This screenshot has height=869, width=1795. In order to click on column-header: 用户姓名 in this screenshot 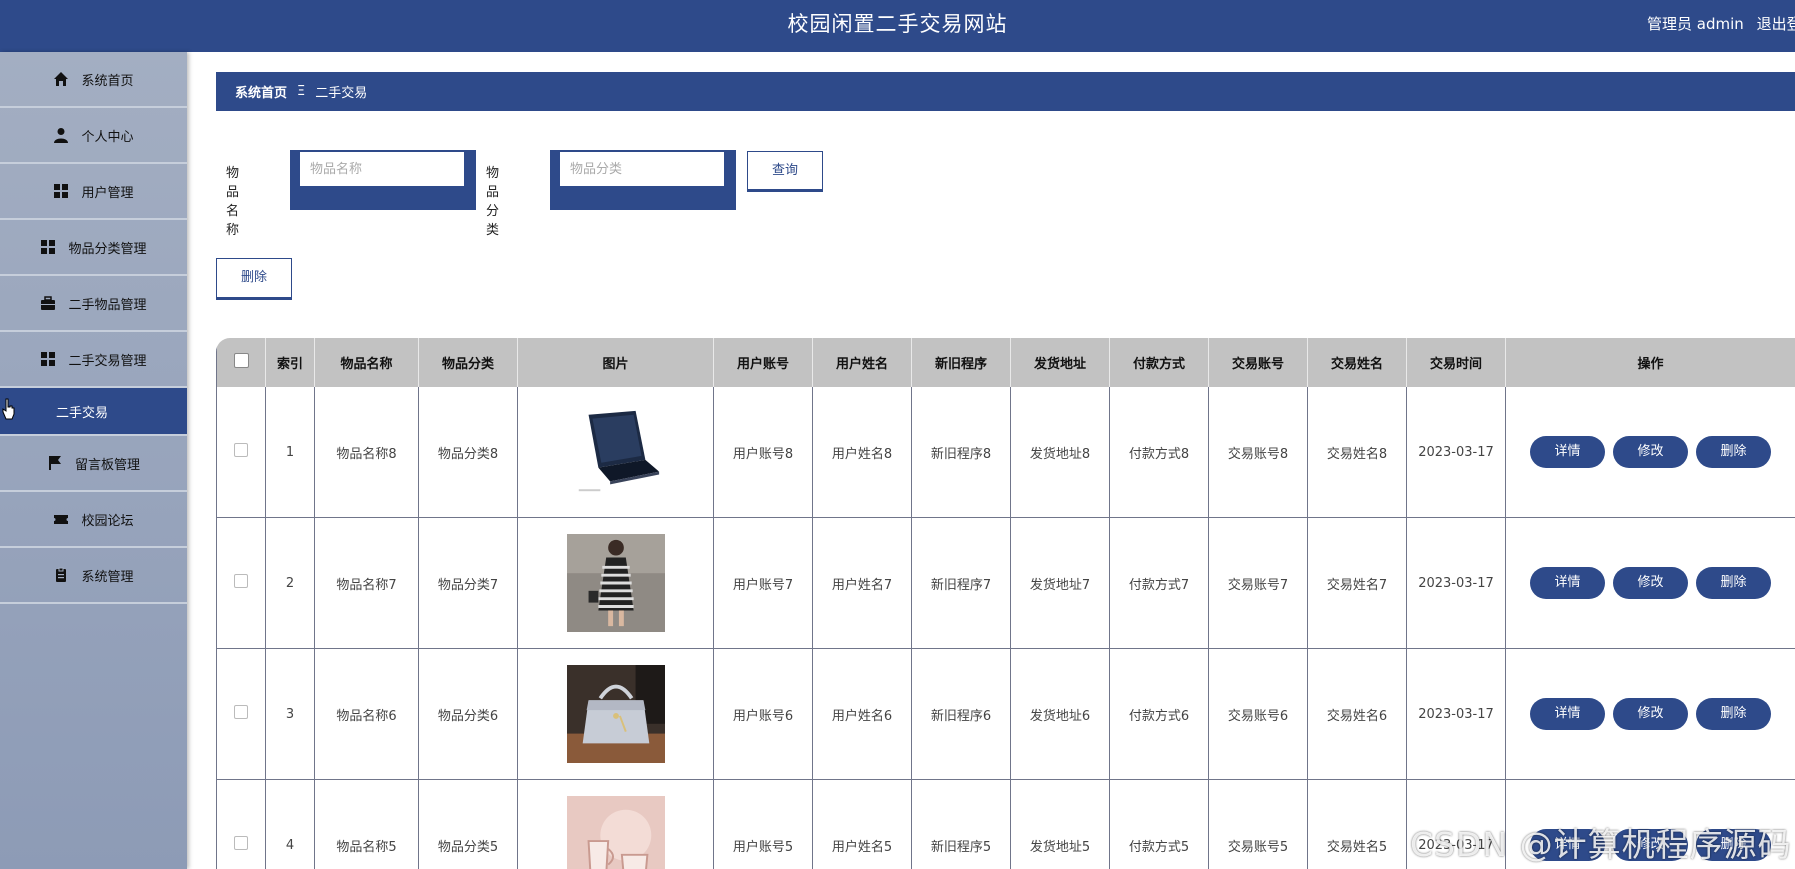, I will do `click(862, 362)`.